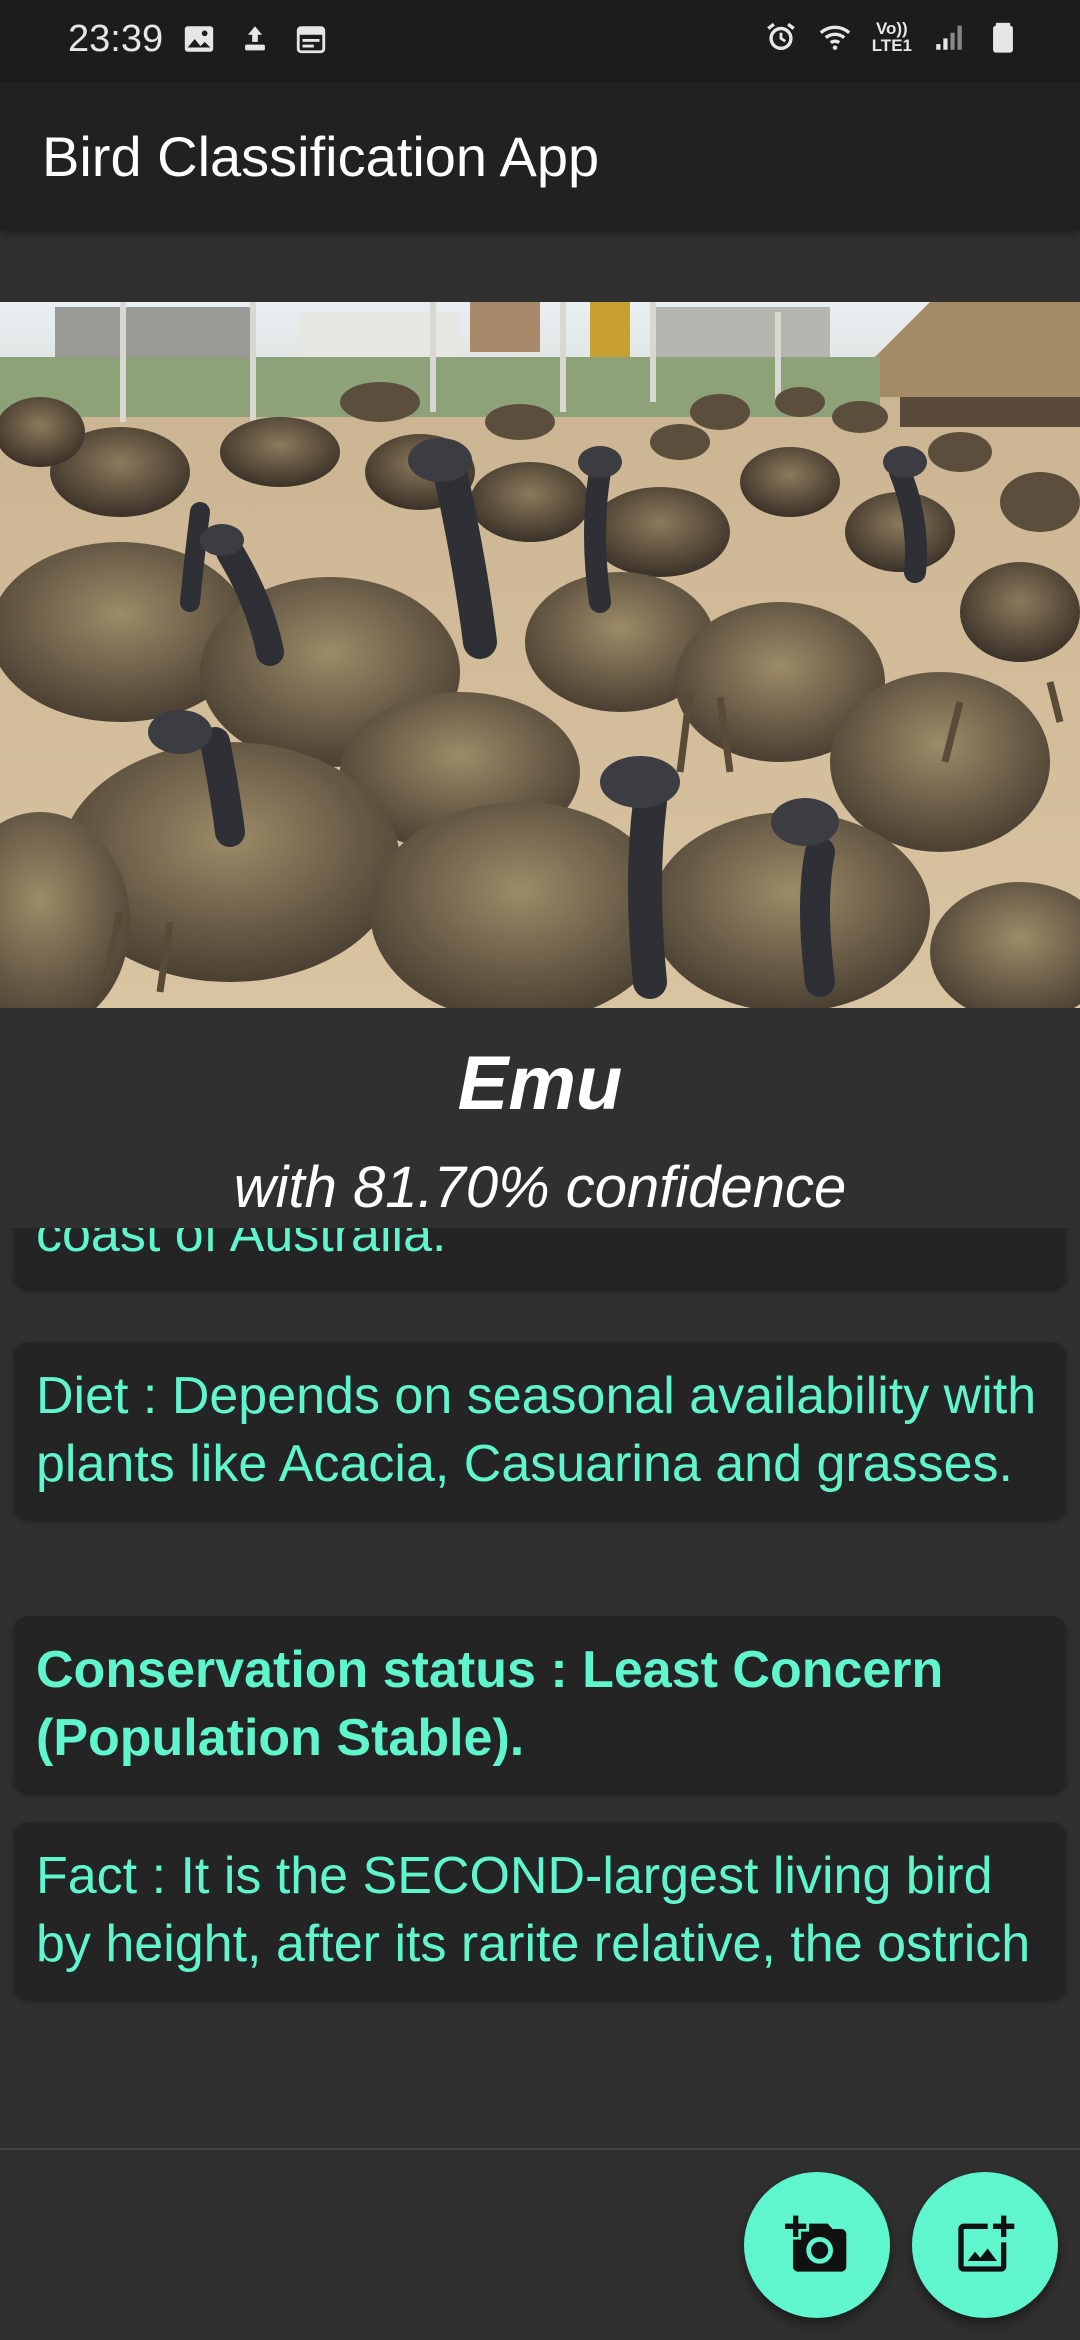 The image size is (1080, 2340). I want to click on status-right-icons: Vo)) LTE1, so click(892, 37).